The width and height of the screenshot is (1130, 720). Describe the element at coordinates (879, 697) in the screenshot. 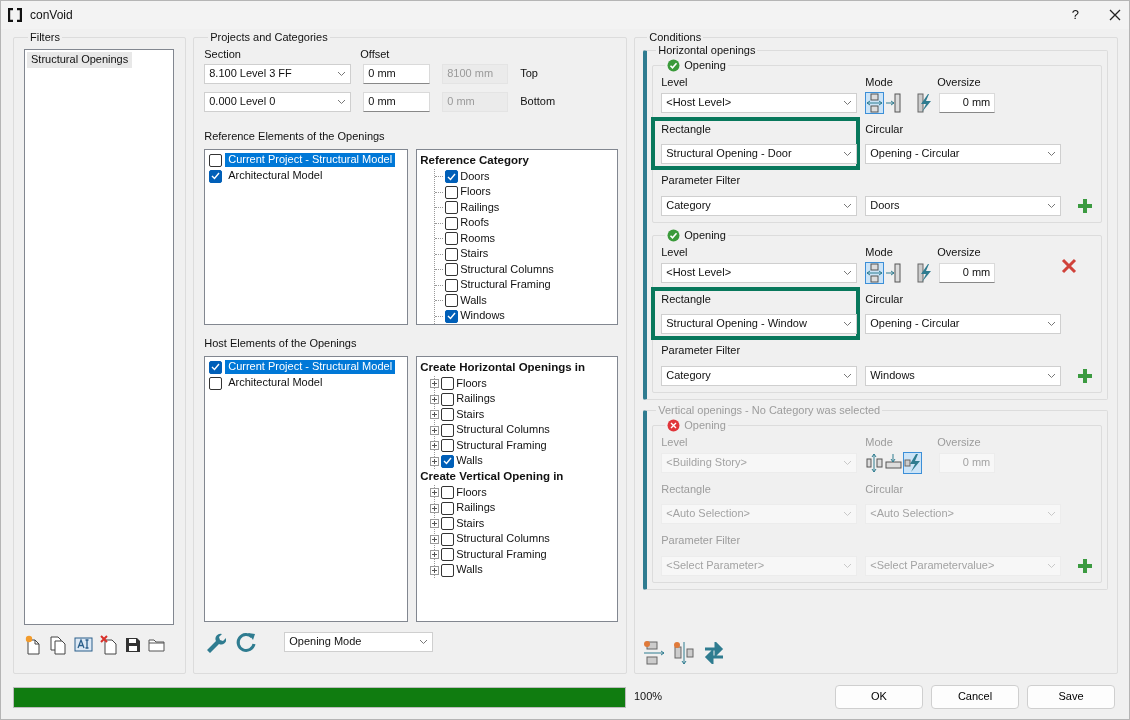

I see `dialog-button: OK` at that location.